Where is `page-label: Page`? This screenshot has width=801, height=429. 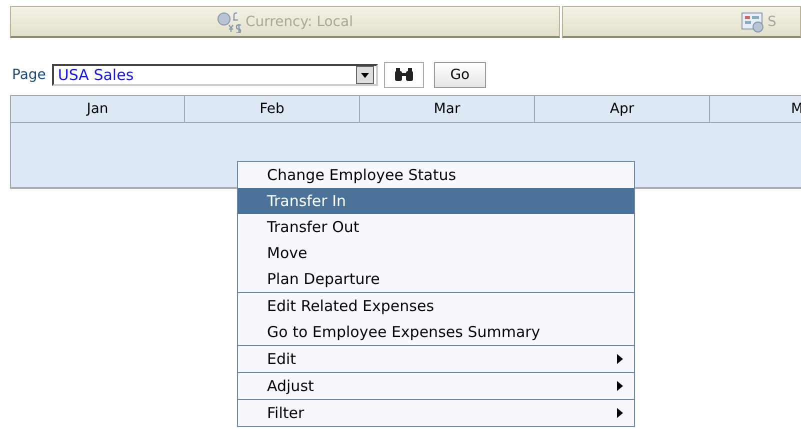
page-label: Page is located at coordinates (29, 75).